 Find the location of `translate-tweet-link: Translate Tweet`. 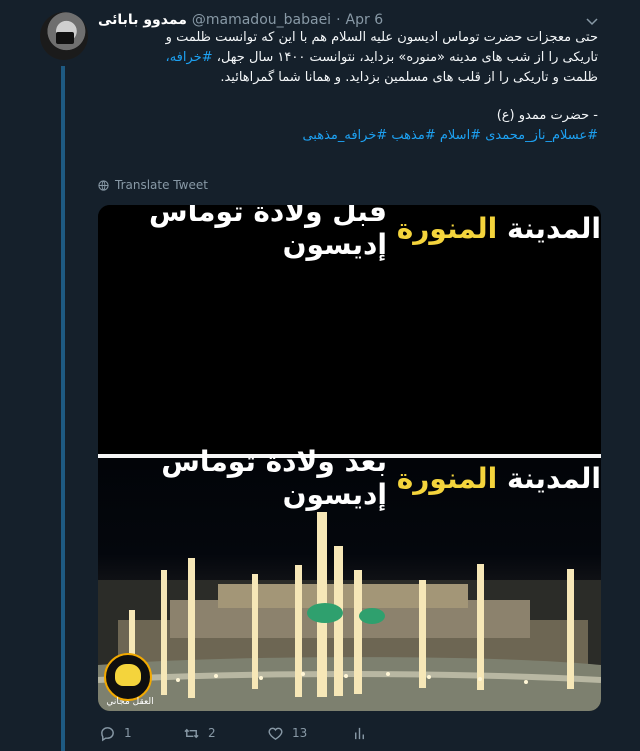

translate-tweet-link: Translate Tweet is located at coordinates (153, 185).